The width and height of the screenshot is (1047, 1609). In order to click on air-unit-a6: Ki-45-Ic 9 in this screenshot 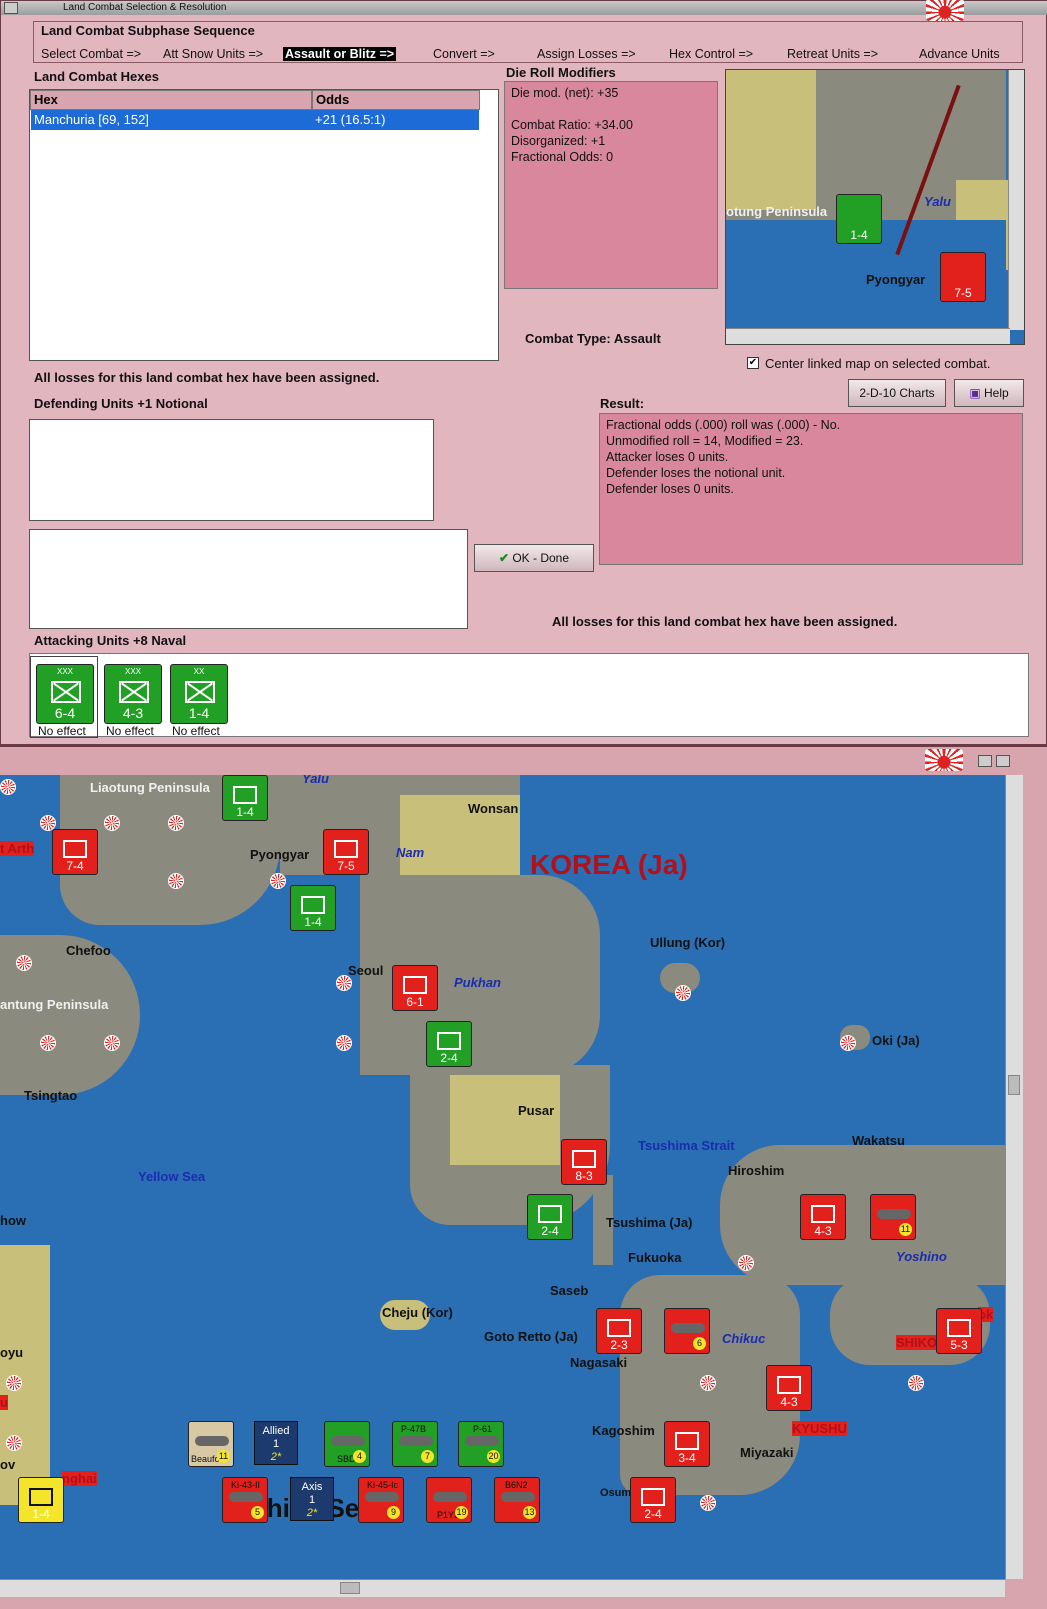, I will do `click(381, 1500)`.